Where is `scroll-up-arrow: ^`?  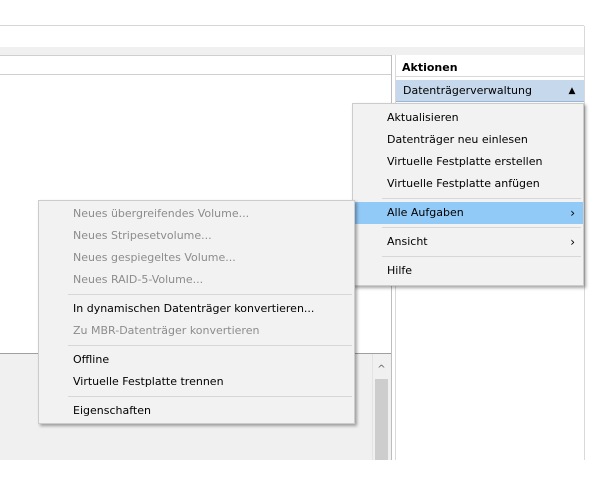 scroll-up-arrow: ^ is located at coordinates (381, 370).